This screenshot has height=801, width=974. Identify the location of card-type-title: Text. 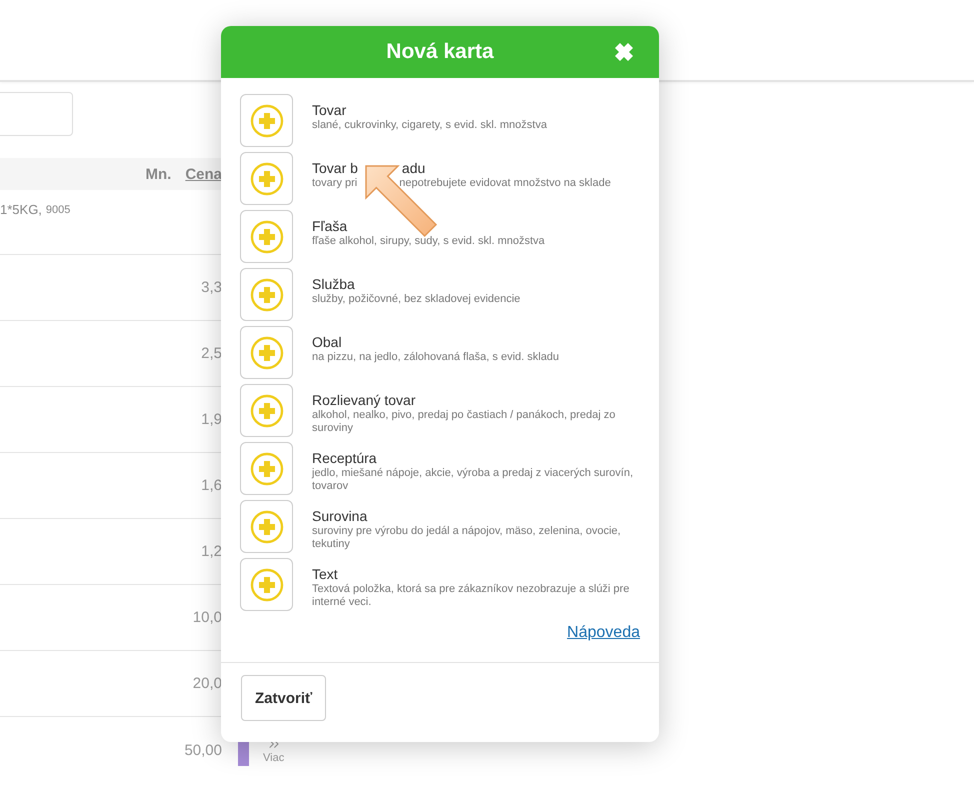
(325, 574).